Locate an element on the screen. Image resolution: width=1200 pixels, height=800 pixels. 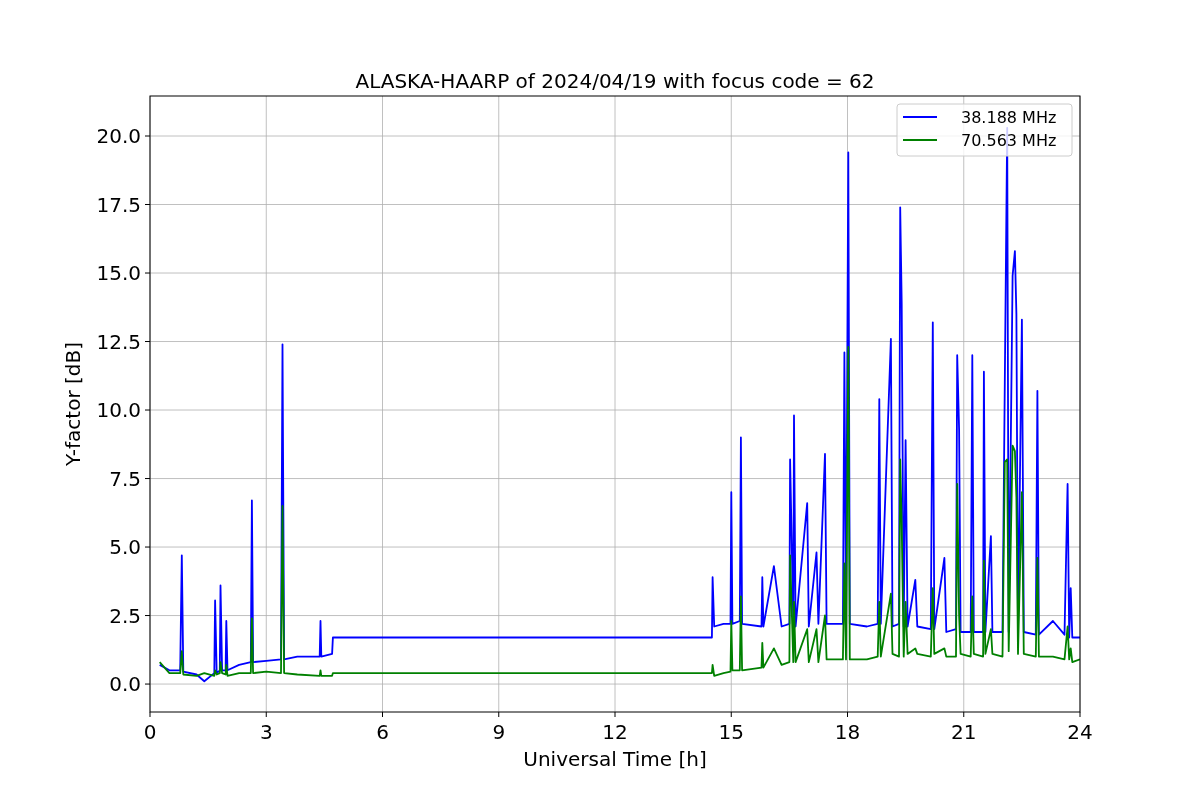
y-tick-label: 17.5 is located at coordinates (118, 204).